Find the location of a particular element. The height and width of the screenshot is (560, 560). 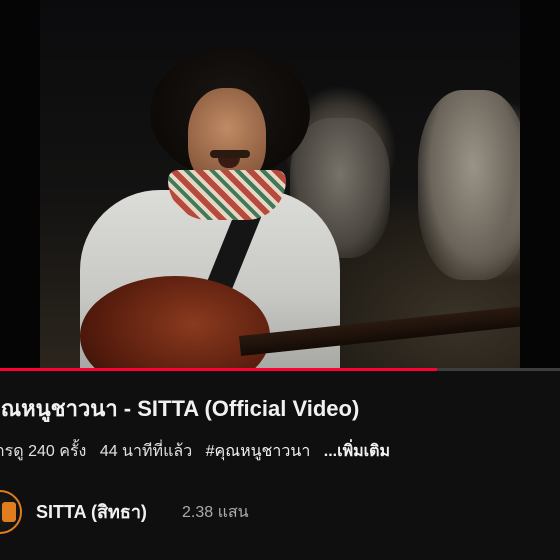

channel-row: SITTA (สิทธา) 2.38 แสน is located at coordinates (280, 512).